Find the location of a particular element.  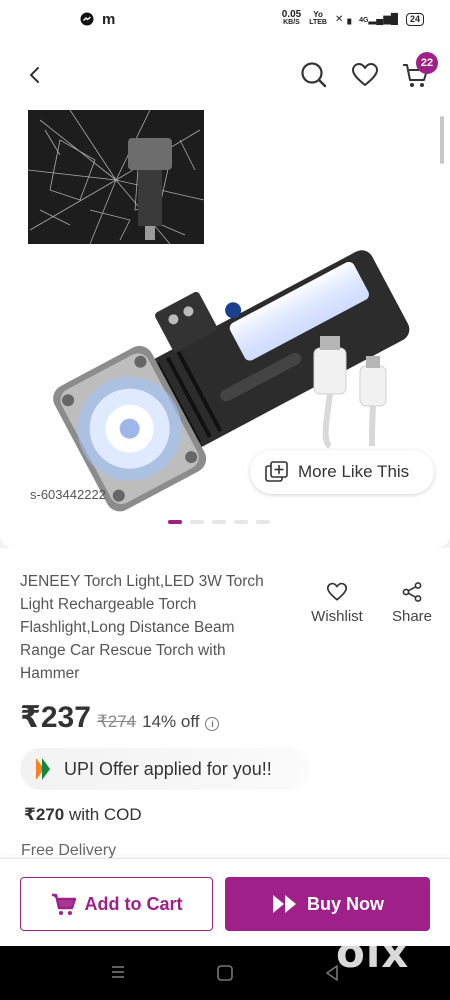

buy-now-button: Buy Now is located at coordinates (327, 904).